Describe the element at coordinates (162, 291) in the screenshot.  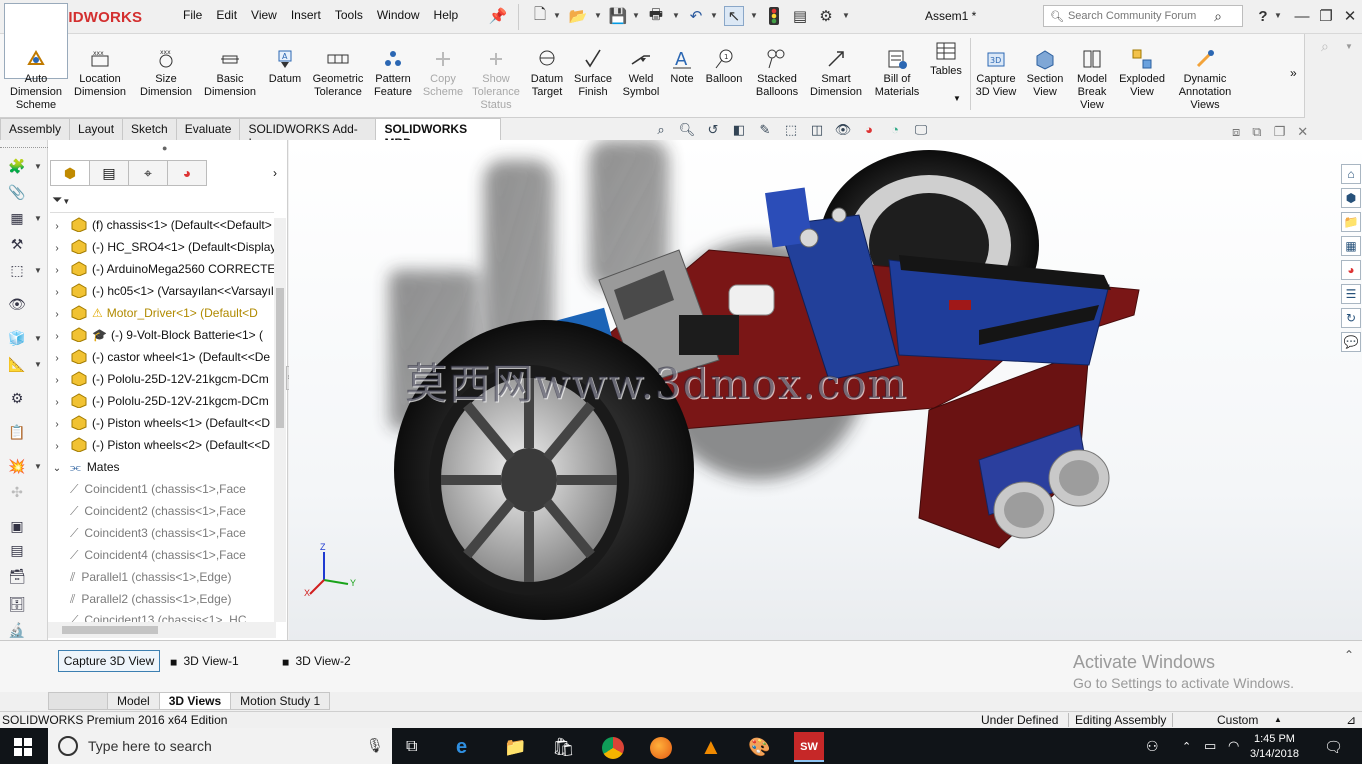
I see `tree-item-hc05: › (-) hc05<1> (Varsayılan<<Varsayıl` at that location.